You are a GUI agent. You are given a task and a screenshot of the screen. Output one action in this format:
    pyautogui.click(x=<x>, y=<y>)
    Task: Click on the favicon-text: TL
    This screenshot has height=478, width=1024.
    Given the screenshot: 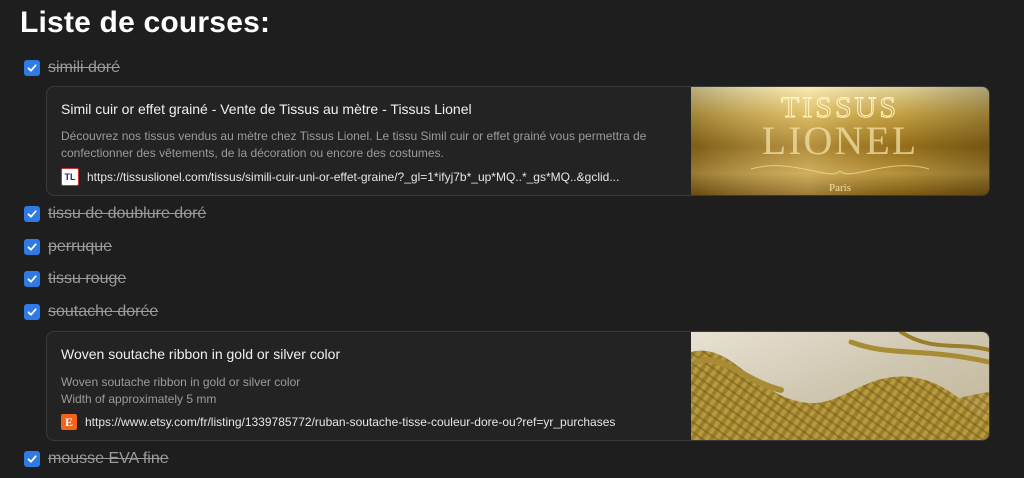 What is the action you would take?
    pyautogui.click(x=70, y=177)
    